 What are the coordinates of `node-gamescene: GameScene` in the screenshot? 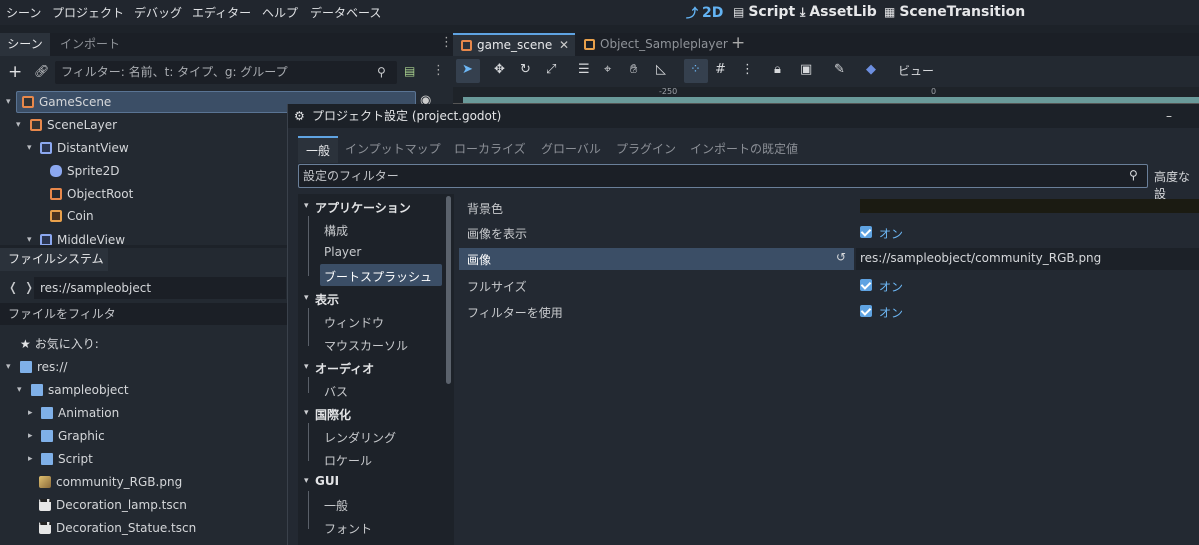 It's located at (66, 102).